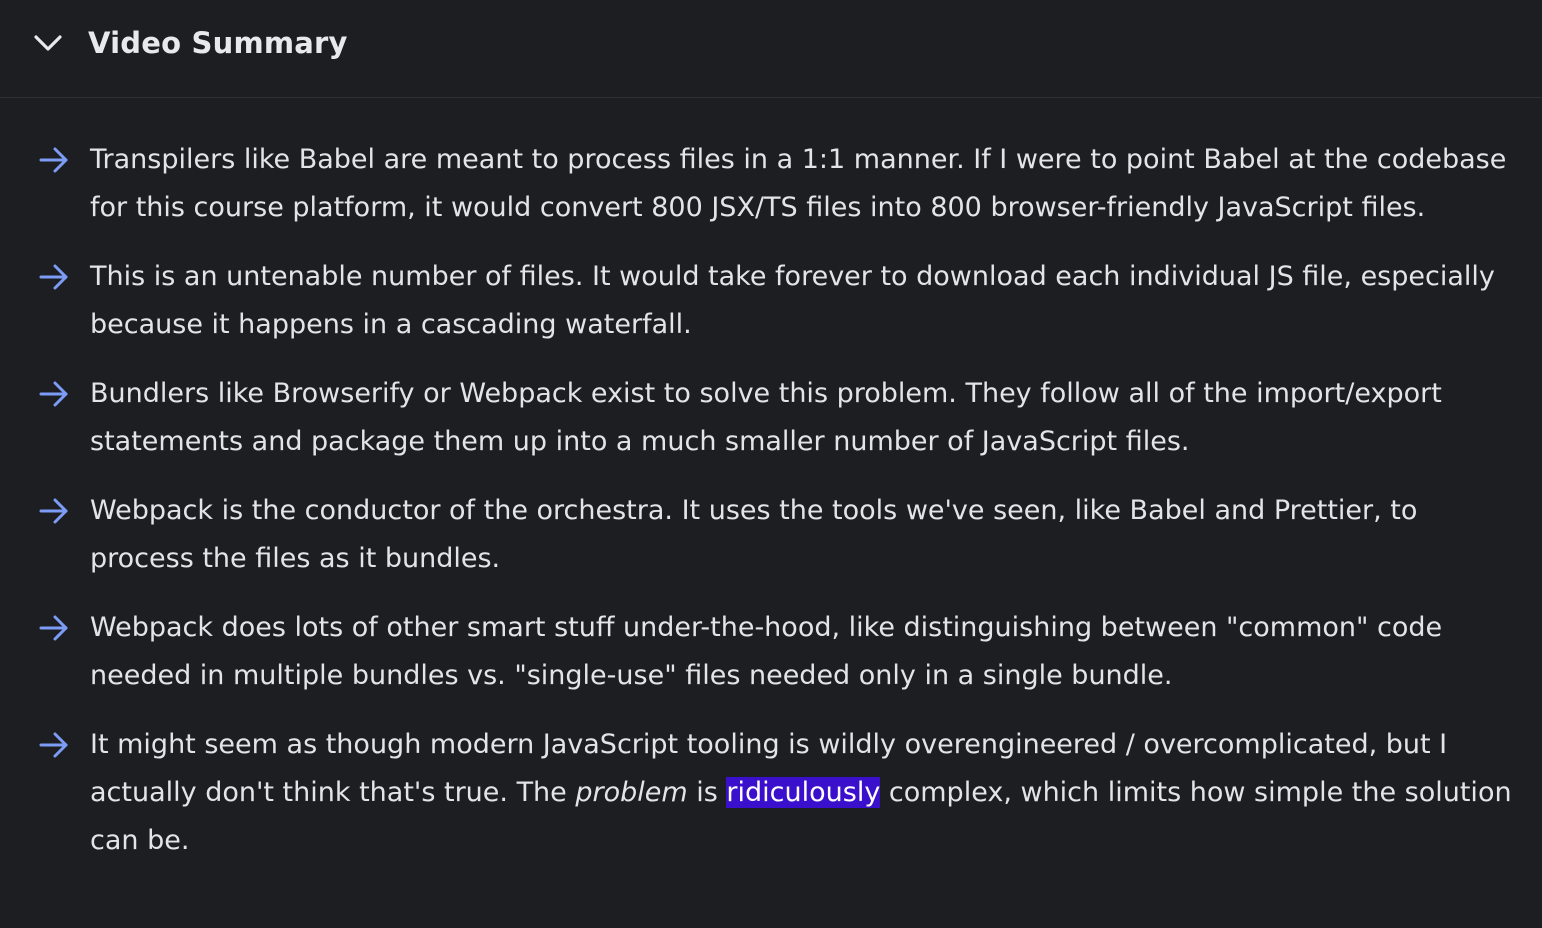  Describe the element at coordinates (707, 792) in the screenshot. I see `summary-text-part: is` at that location.